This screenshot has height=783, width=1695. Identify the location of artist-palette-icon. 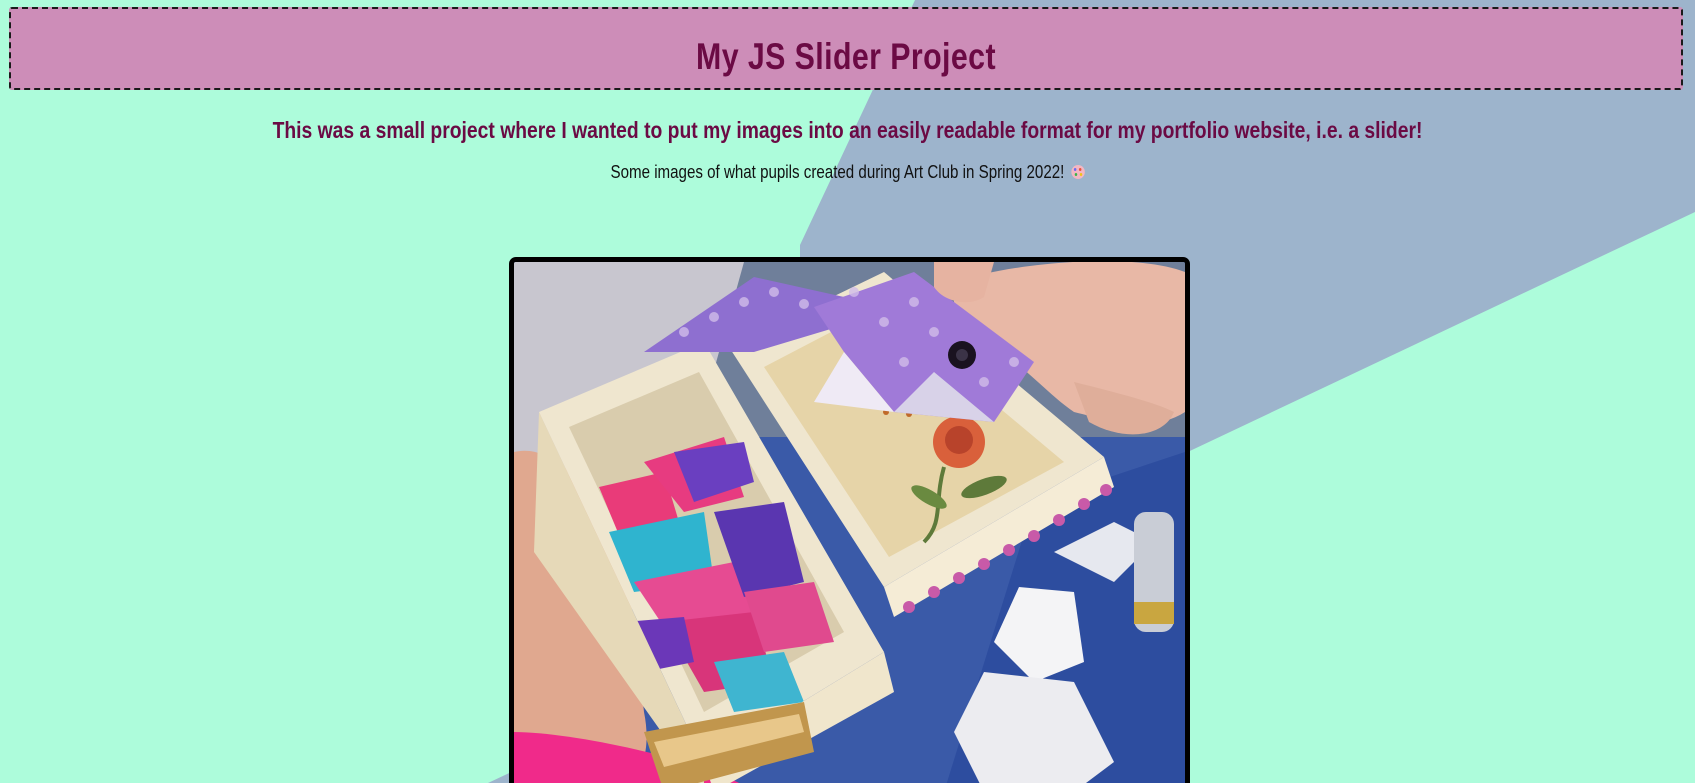
(1078, 172).